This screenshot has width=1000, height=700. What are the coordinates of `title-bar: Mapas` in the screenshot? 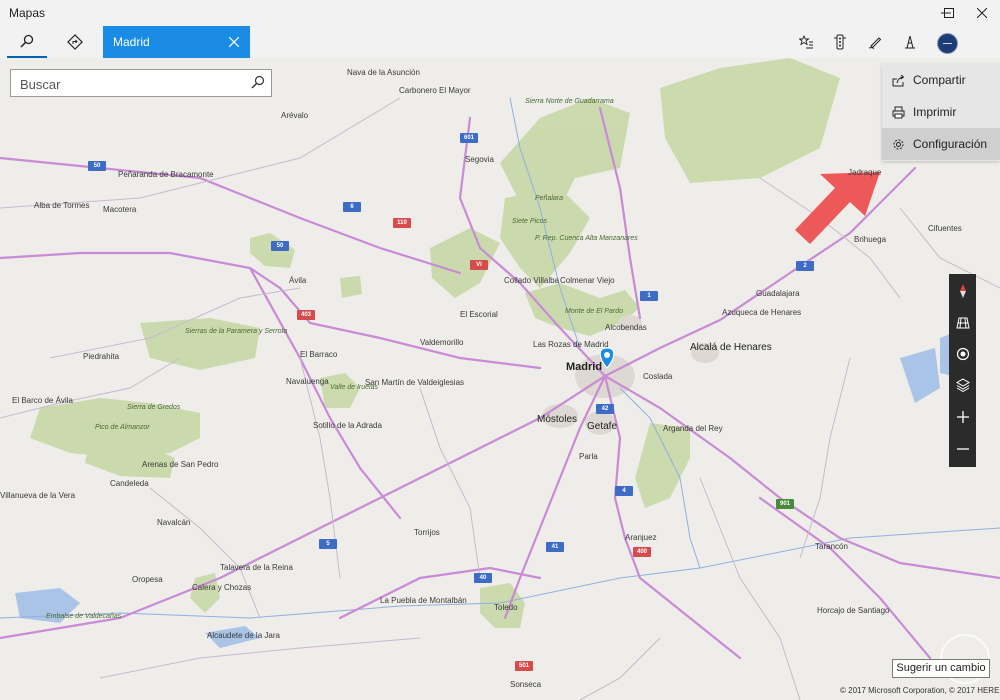 It's located at (500, 13).